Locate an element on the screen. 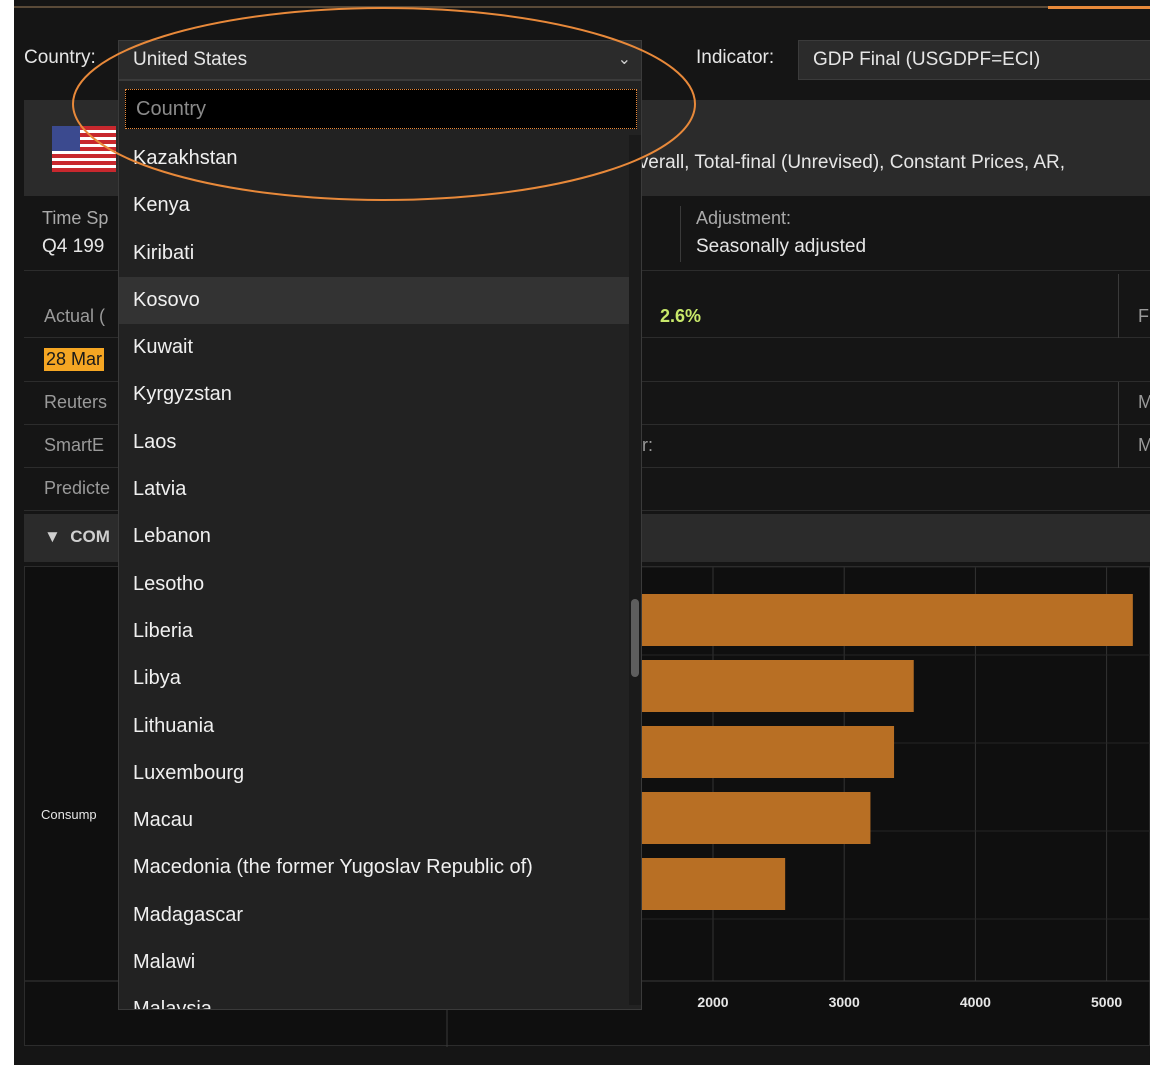 This screenshot has height=1065, width=1150. top-accent-line is located at coordinates (1099, 7).